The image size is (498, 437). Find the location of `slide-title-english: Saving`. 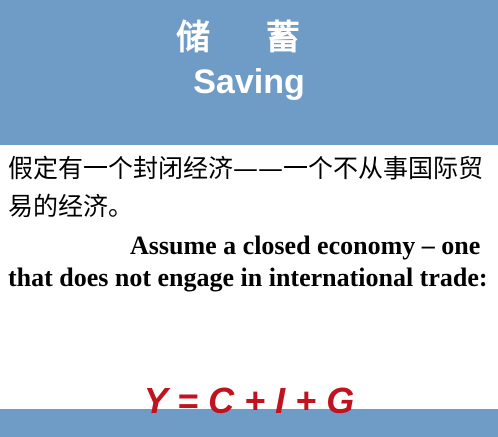

slide-title-english: Saving is located at coordinates (249, 82).